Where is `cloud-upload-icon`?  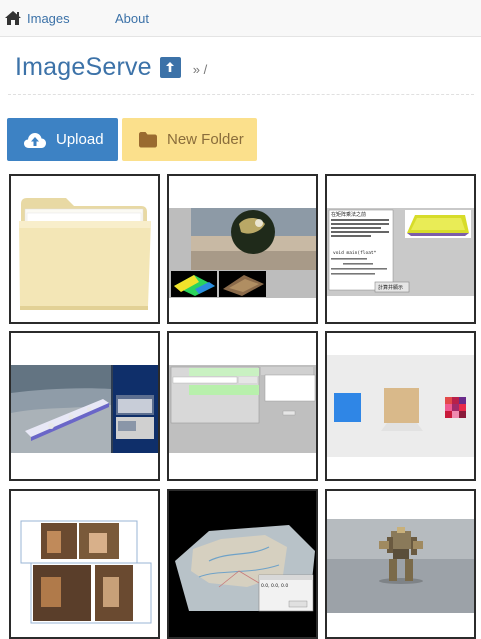
cloud-upload-icon is located at coordinates (35, 140).